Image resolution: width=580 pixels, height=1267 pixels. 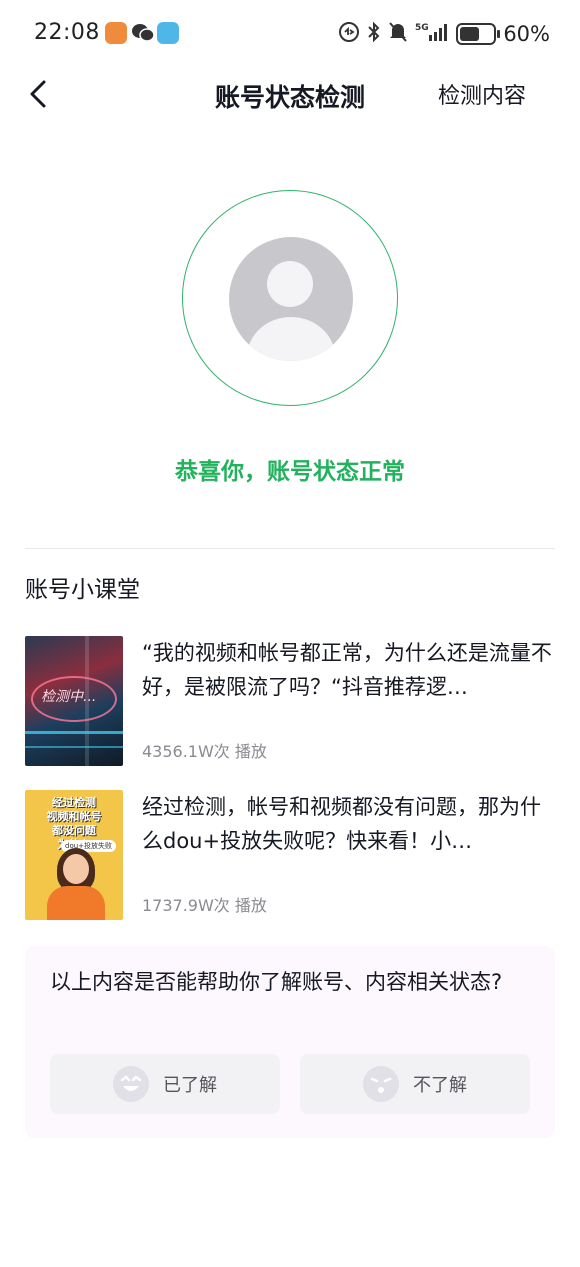 I want to click on not-understood-button: 不了解, so click(x=415, y=1084).